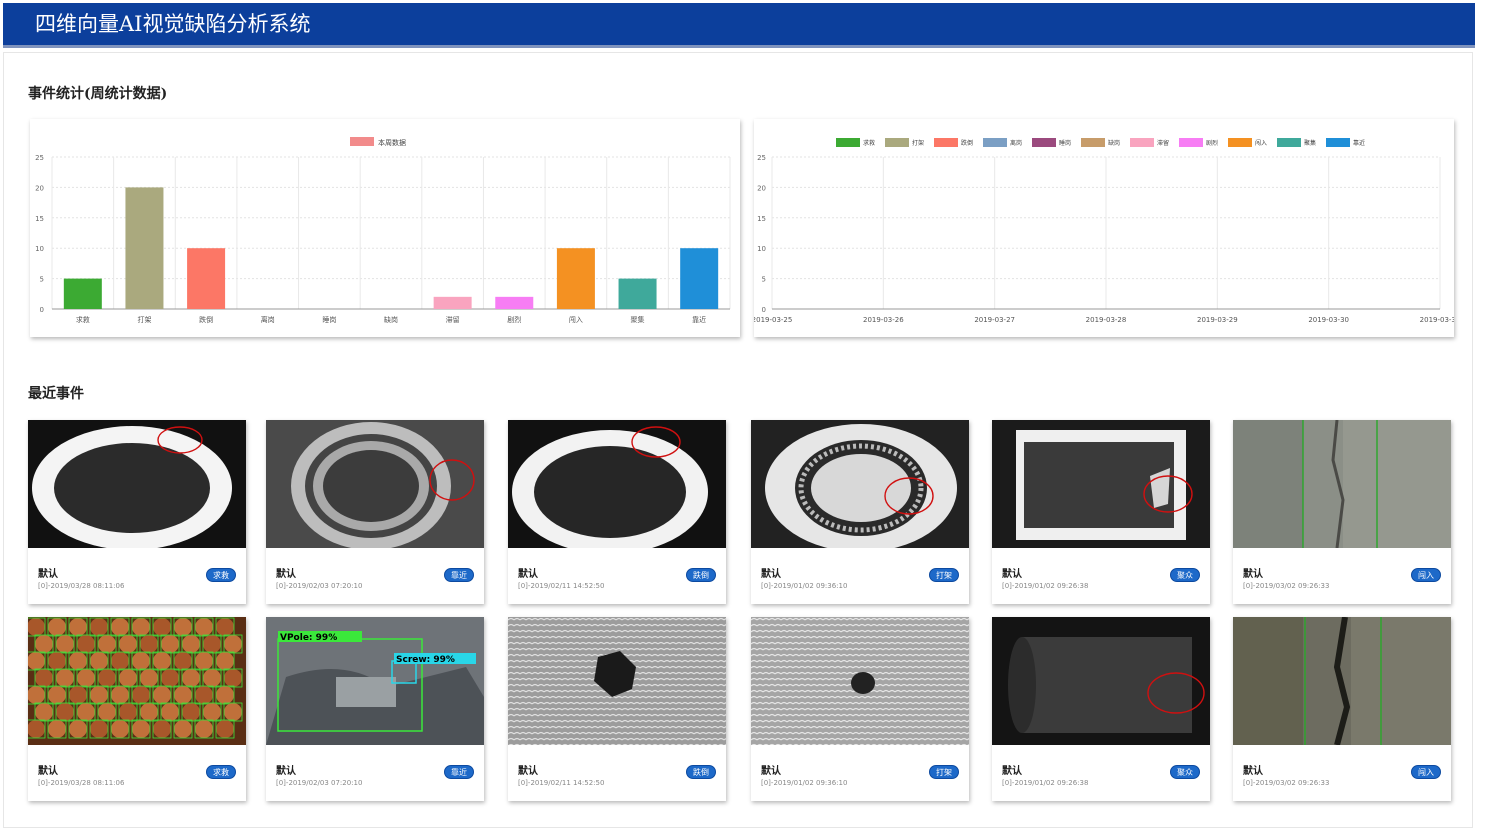 This screenshot has height=831, width=1494. Describe the element at coordinates (1261, 143) in the screenshot. I see `legend-label: 闯入` at that location.